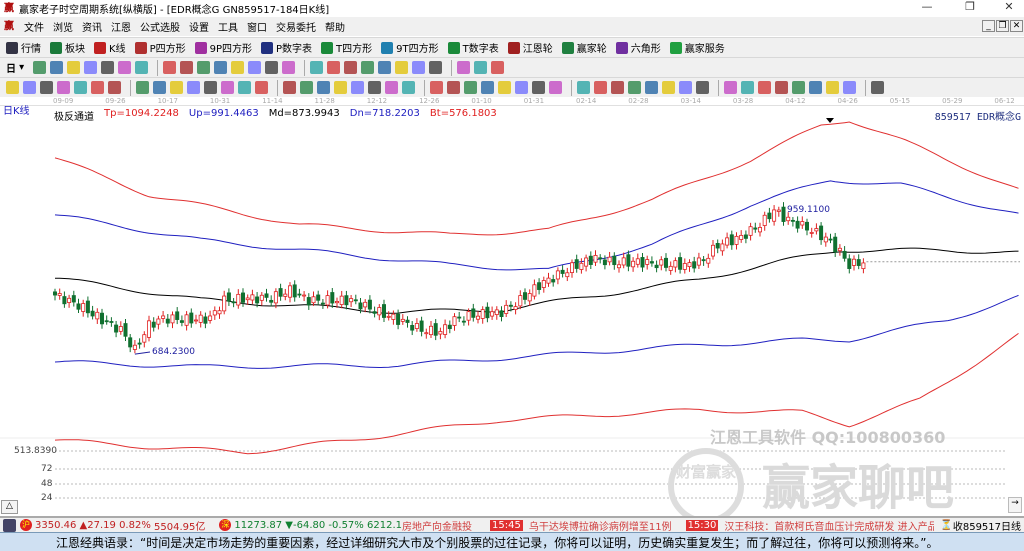 The width and height of the screenshot is (1024, 551). Describe the element at coordinates (530, 47) in the screenshot. I see `toolbar-button-9: 江恩轮` at that location.